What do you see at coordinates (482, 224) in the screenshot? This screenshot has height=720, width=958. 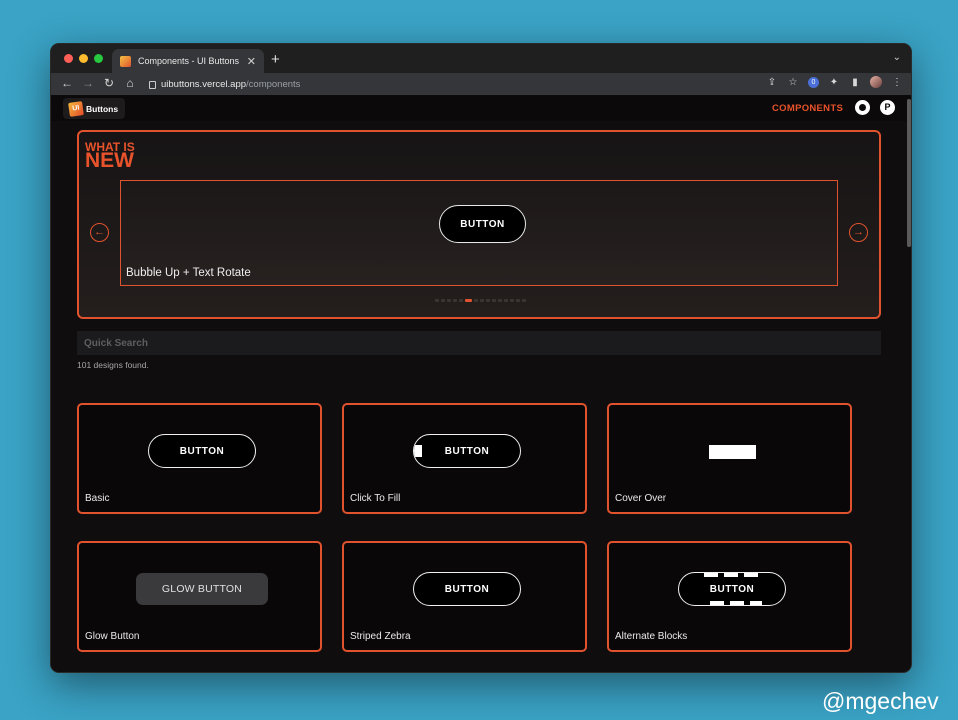 I see `demo-button: BUTTON` at bounding box center [482, 224].